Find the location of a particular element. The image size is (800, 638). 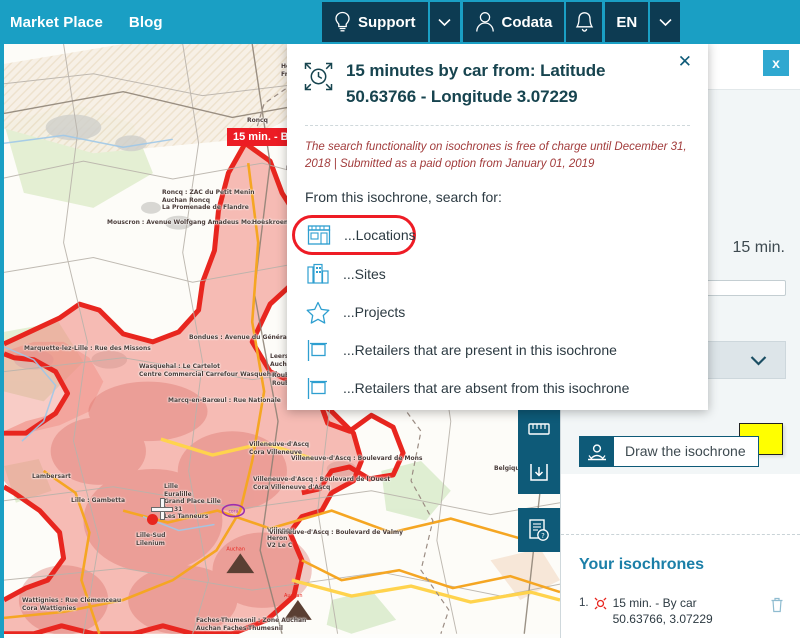

top-bar-actions: Support Codata EN is located at coordinates (502, 22).